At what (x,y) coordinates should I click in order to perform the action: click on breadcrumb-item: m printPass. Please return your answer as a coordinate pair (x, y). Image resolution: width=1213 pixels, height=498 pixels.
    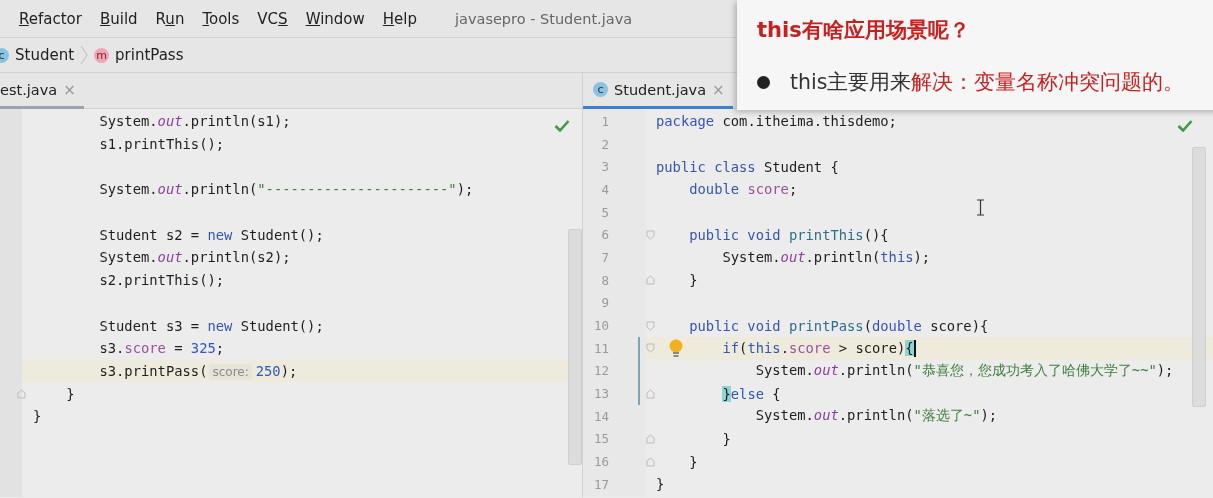
    Looking at the image, I should click on (139, 55).